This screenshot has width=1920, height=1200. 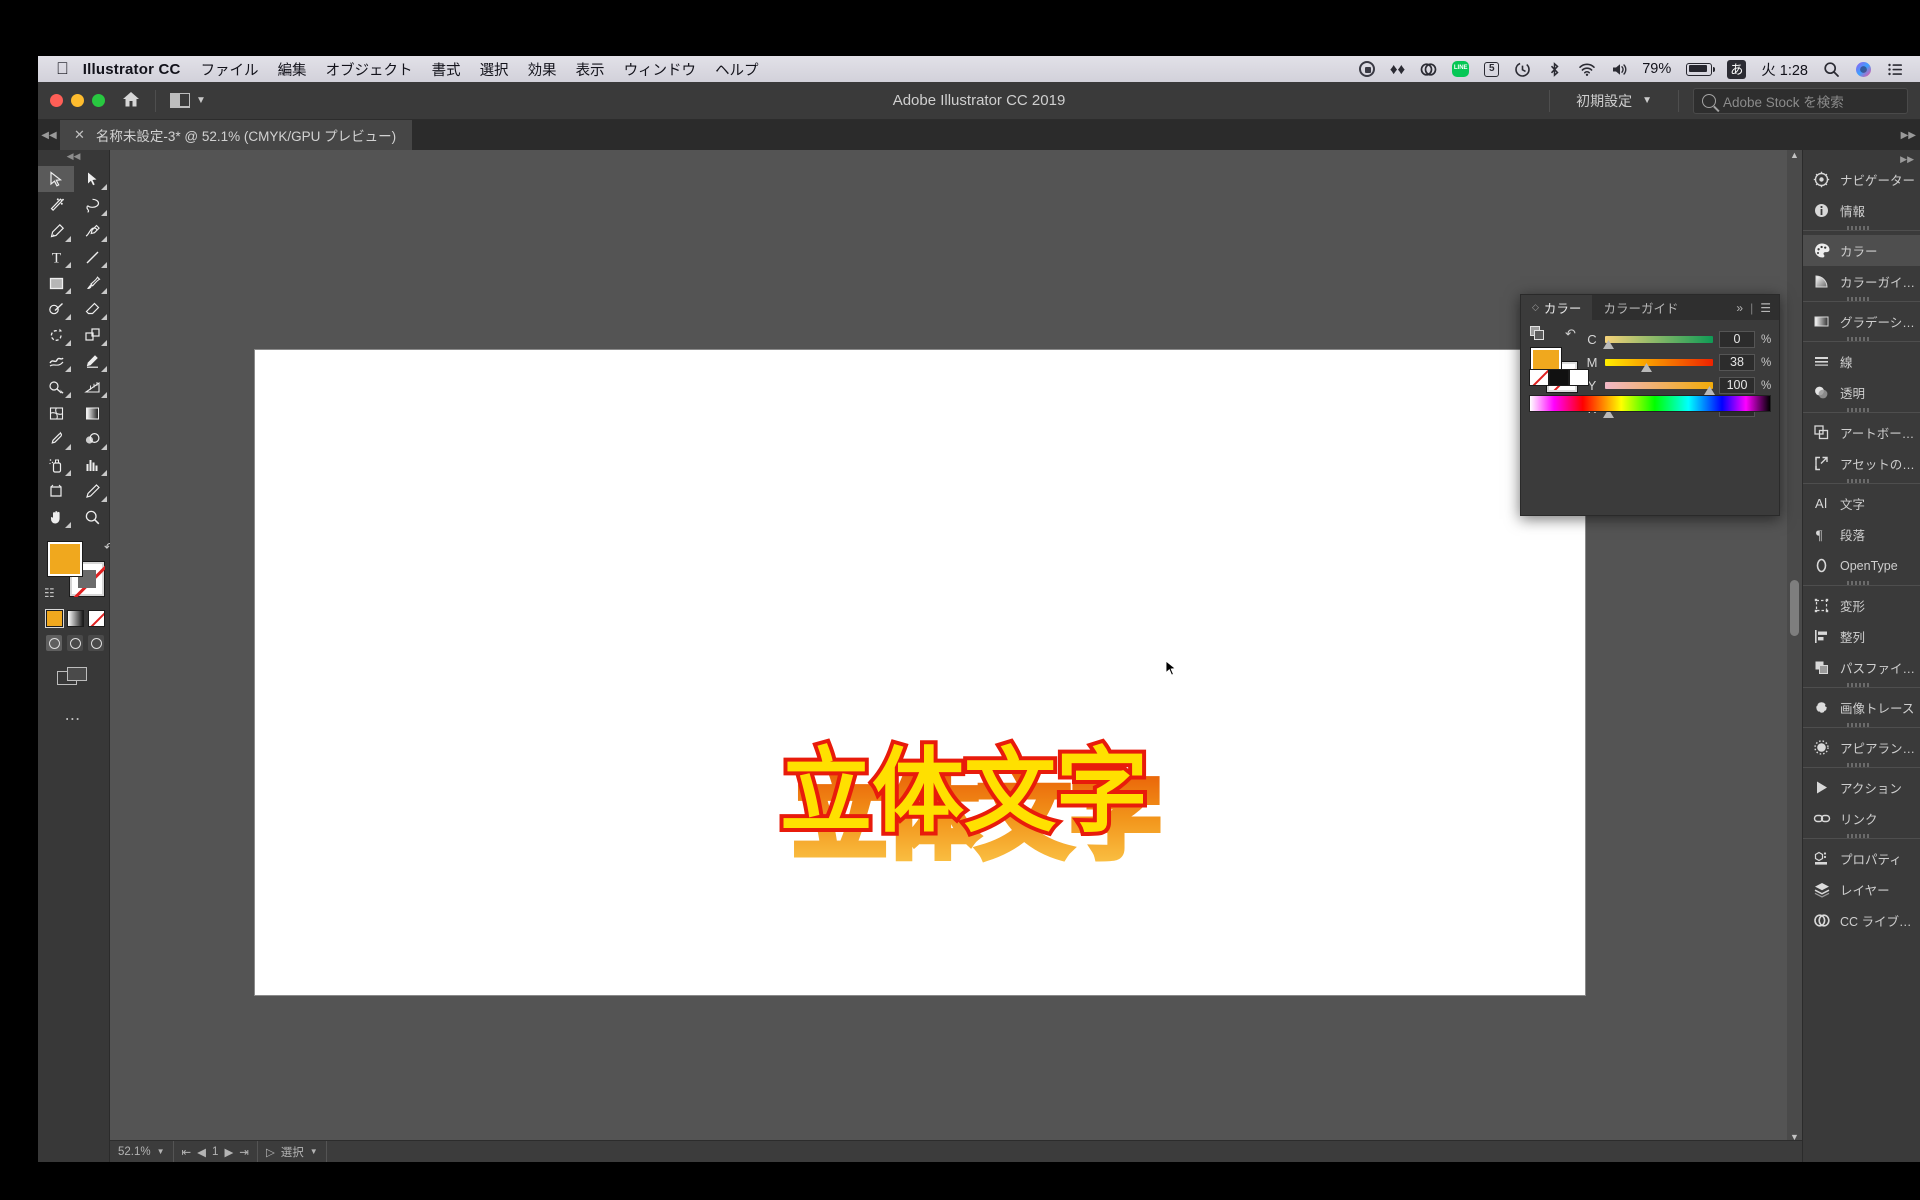 I want to click on artboard-tool, so click(x=56, y=491).